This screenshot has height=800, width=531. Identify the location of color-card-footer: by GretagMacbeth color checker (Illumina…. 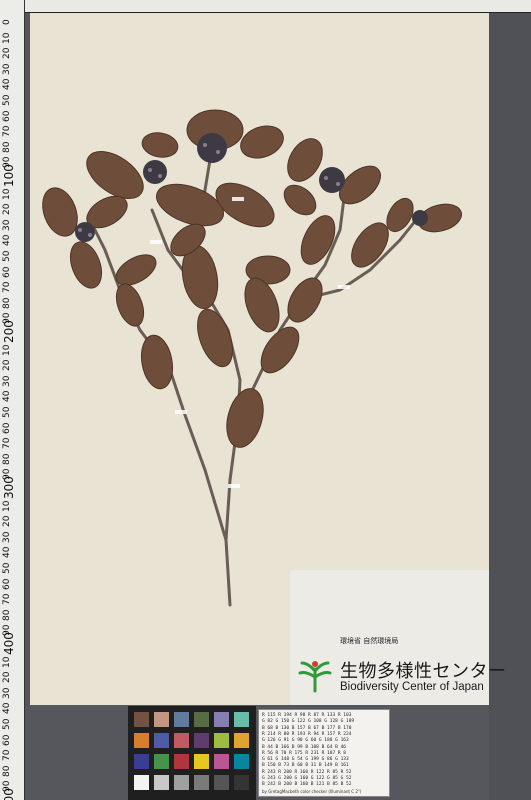
(312, 791).